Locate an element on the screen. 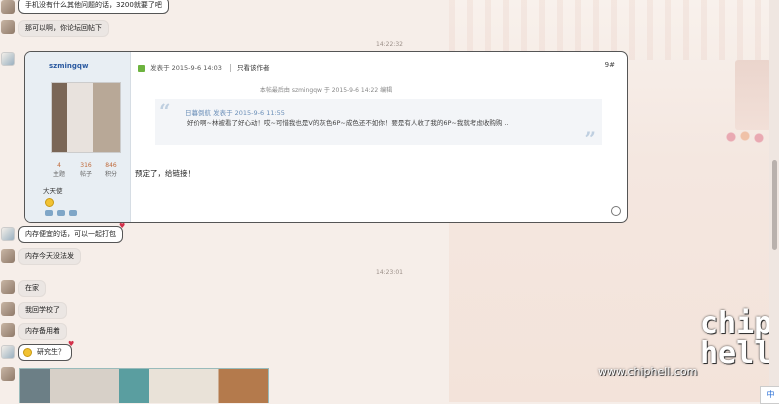 The image size is (779, 404). post-date: 发表于 2015-9-6 14:03 is located at coordinates (186, 68).